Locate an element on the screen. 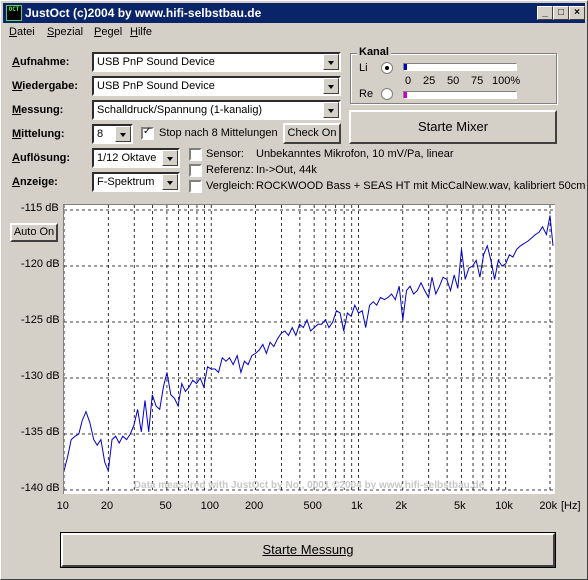  kanal-li-level is located at coordinates (405, 67).